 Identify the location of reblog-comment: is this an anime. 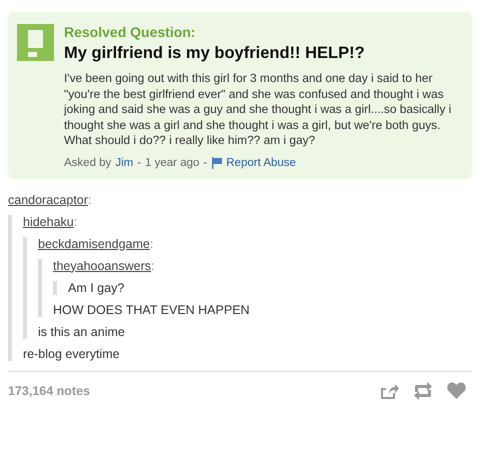
(82, 331).